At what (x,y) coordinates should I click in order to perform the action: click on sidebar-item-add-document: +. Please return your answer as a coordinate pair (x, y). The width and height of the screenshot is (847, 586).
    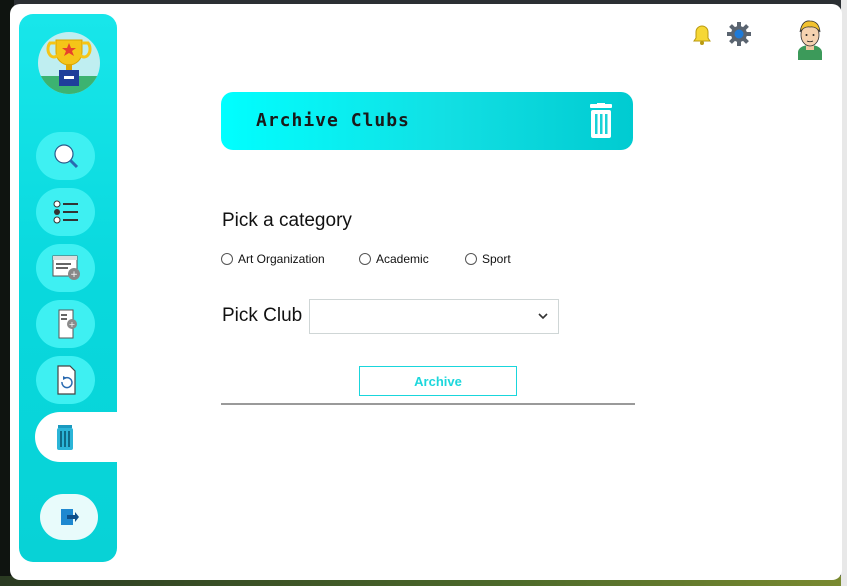
    Looking at the image, I should click on (65, 324).